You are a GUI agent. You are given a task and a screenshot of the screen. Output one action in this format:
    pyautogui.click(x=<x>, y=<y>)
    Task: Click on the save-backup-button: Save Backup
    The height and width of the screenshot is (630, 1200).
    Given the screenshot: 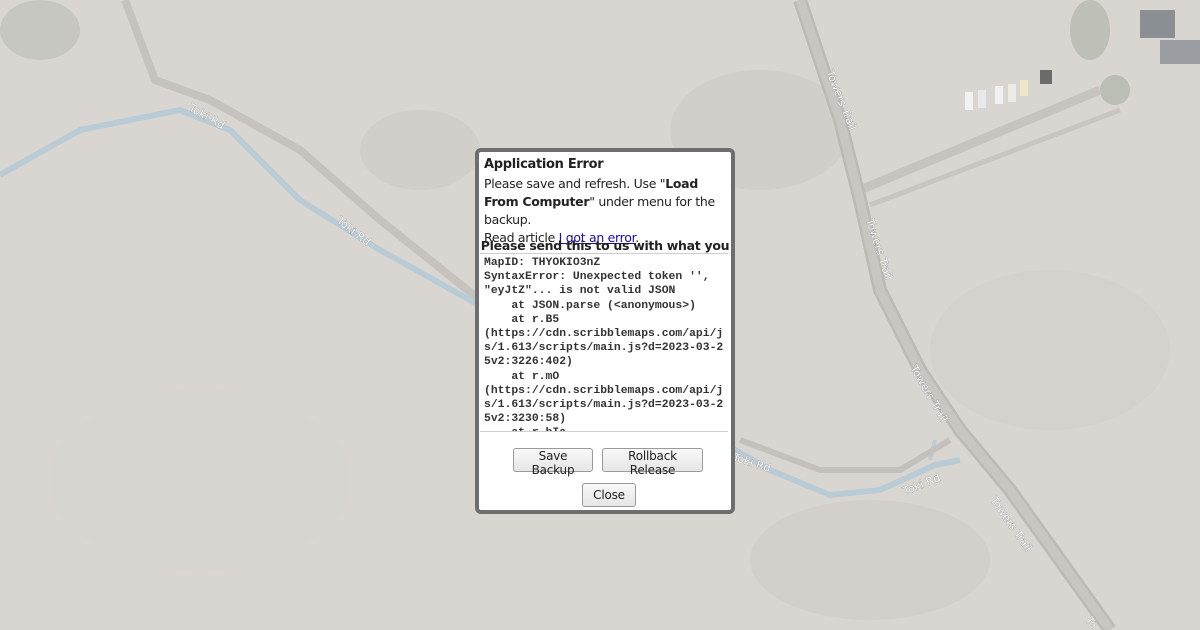 What is the action you would take?
    pyautogui.click(x=553, y=462)
    